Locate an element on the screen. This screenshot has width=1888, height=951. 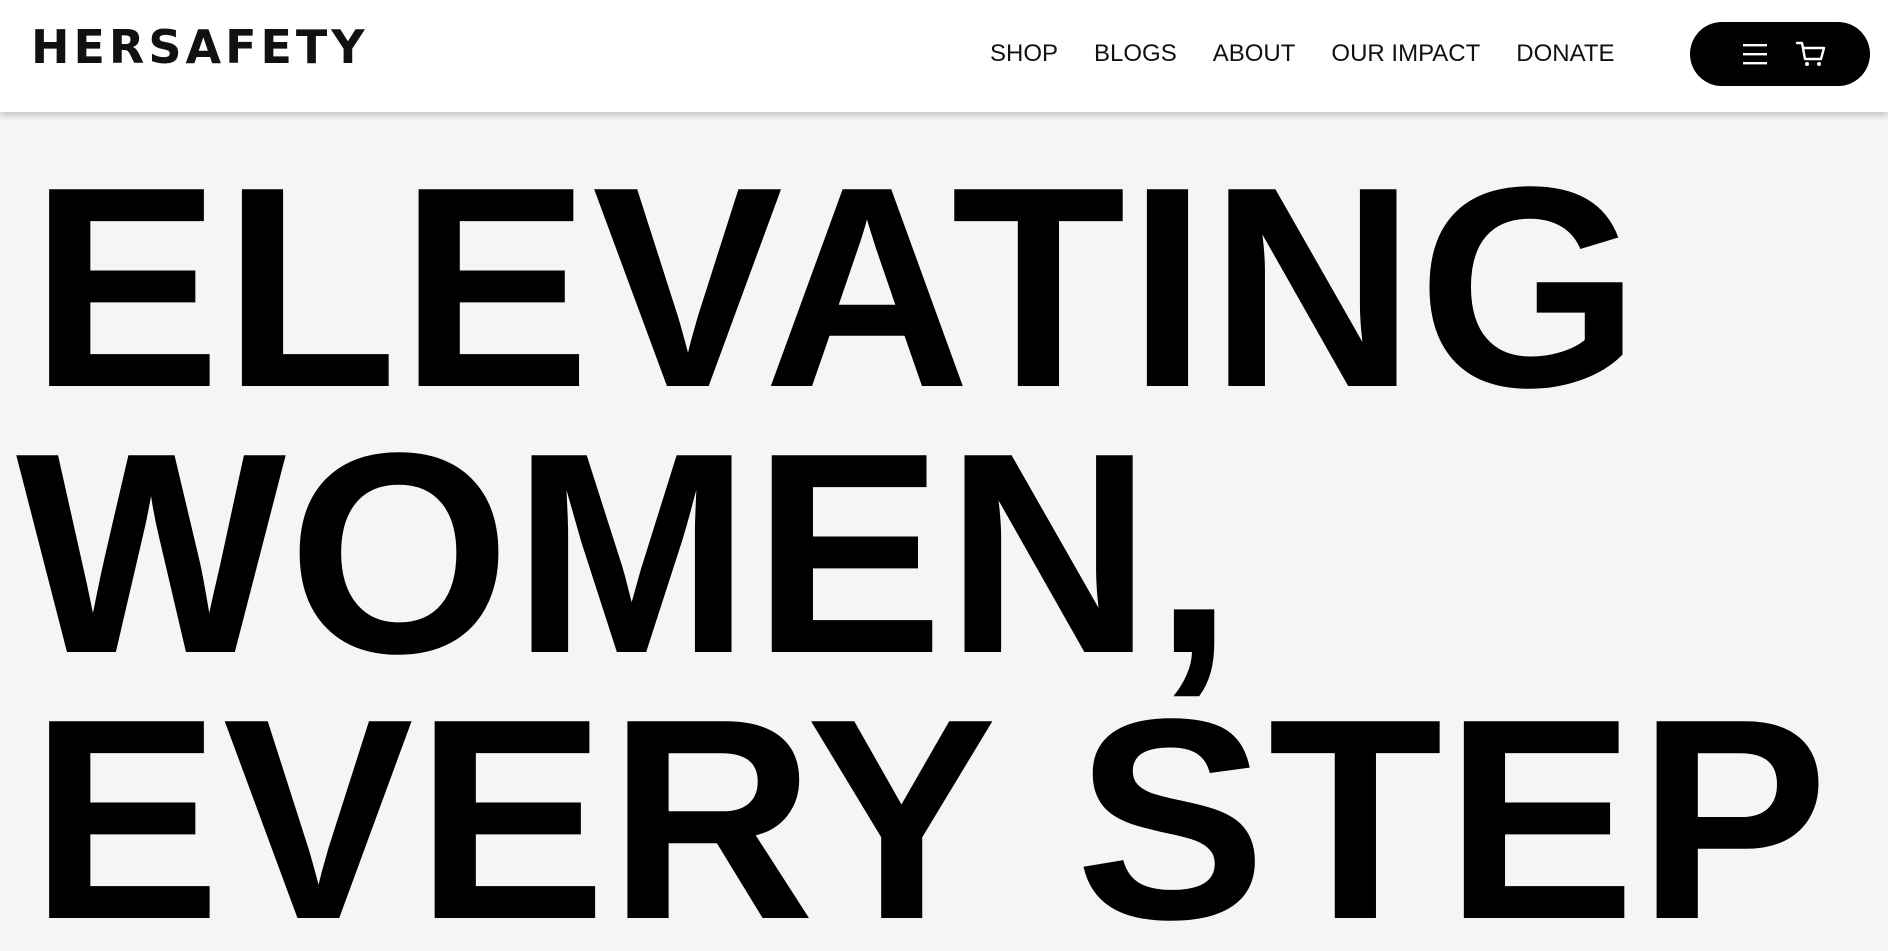
main-nav: SHOP BLOGS ABOUT OUR IMPACT DONATE is located at coordinates (1302, 54).